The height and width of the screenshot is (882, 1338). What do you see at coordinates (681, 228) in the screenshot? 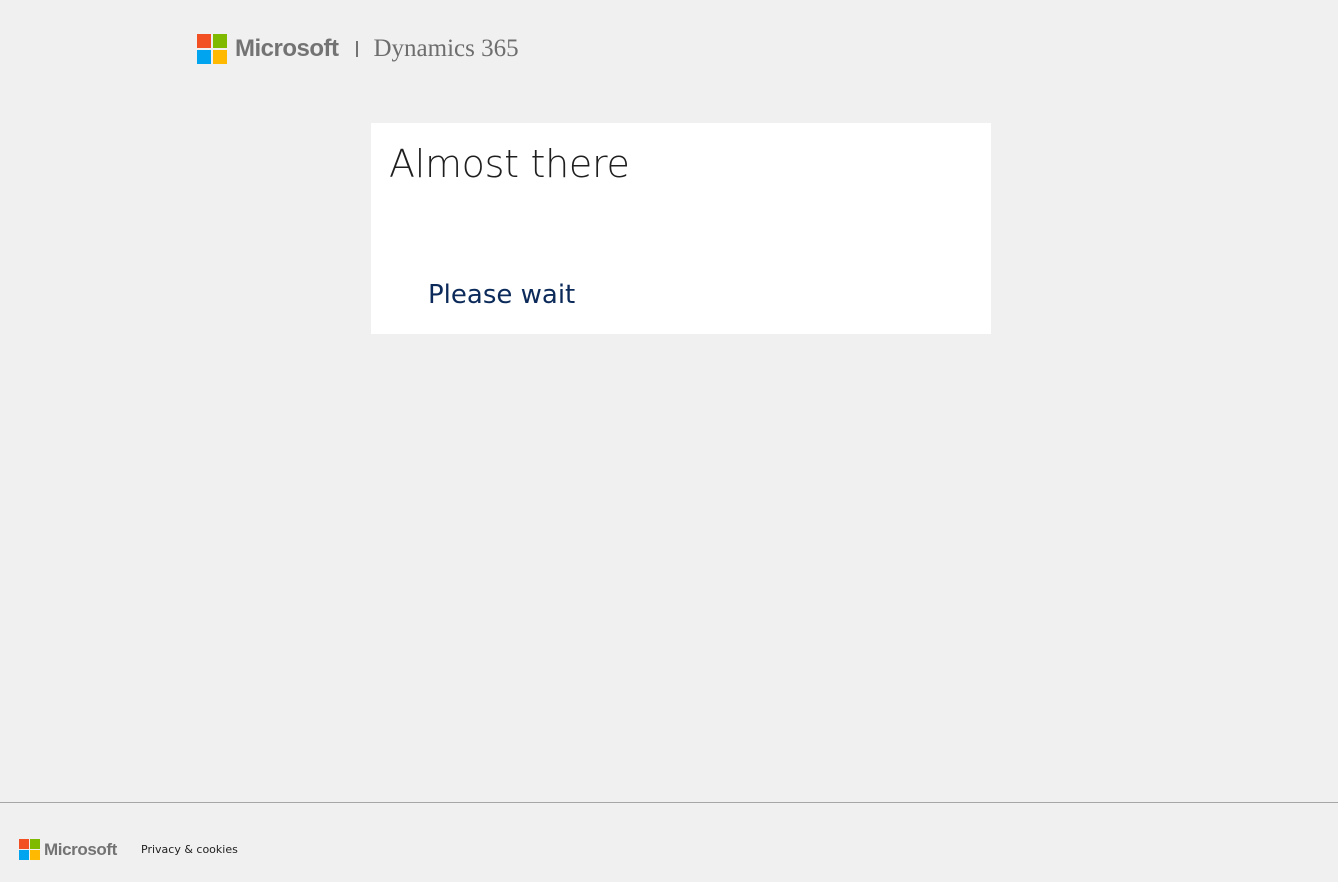
I see `status-card: Almost there Please wait` at bounding box center [681, 228].